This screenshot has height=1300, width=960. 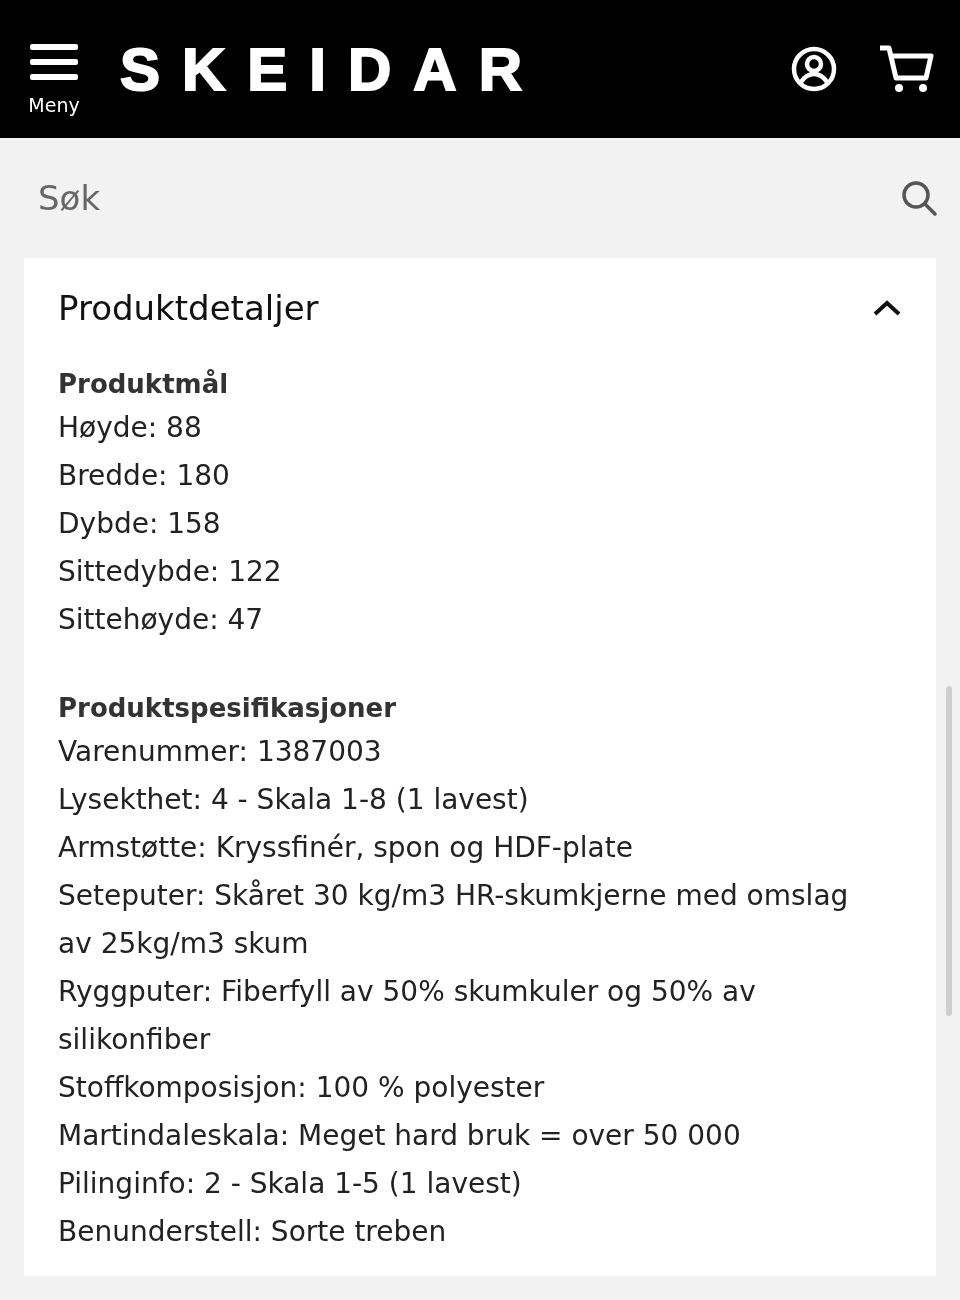 I want to click on spec-text: Lysekthet: 4 - Skala 1-8 (1 lavest), so click(x=294, y=800).